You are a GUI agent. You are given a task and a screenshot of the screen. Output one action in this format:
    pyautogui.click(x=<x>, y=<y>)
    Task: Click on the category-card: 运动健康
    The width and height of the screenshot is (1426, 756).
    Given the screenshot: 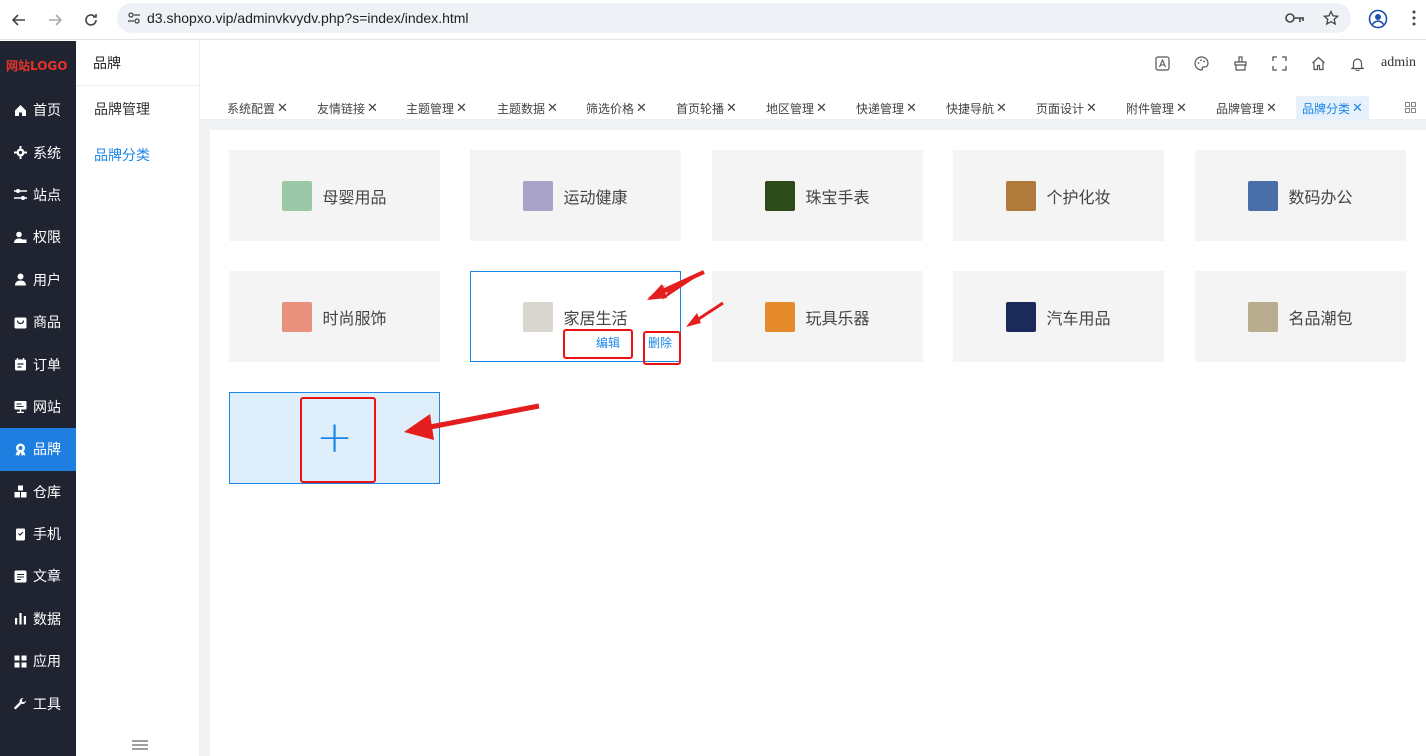 What is the action you would take?
    pyautogui.click(x=575, y=195)
    